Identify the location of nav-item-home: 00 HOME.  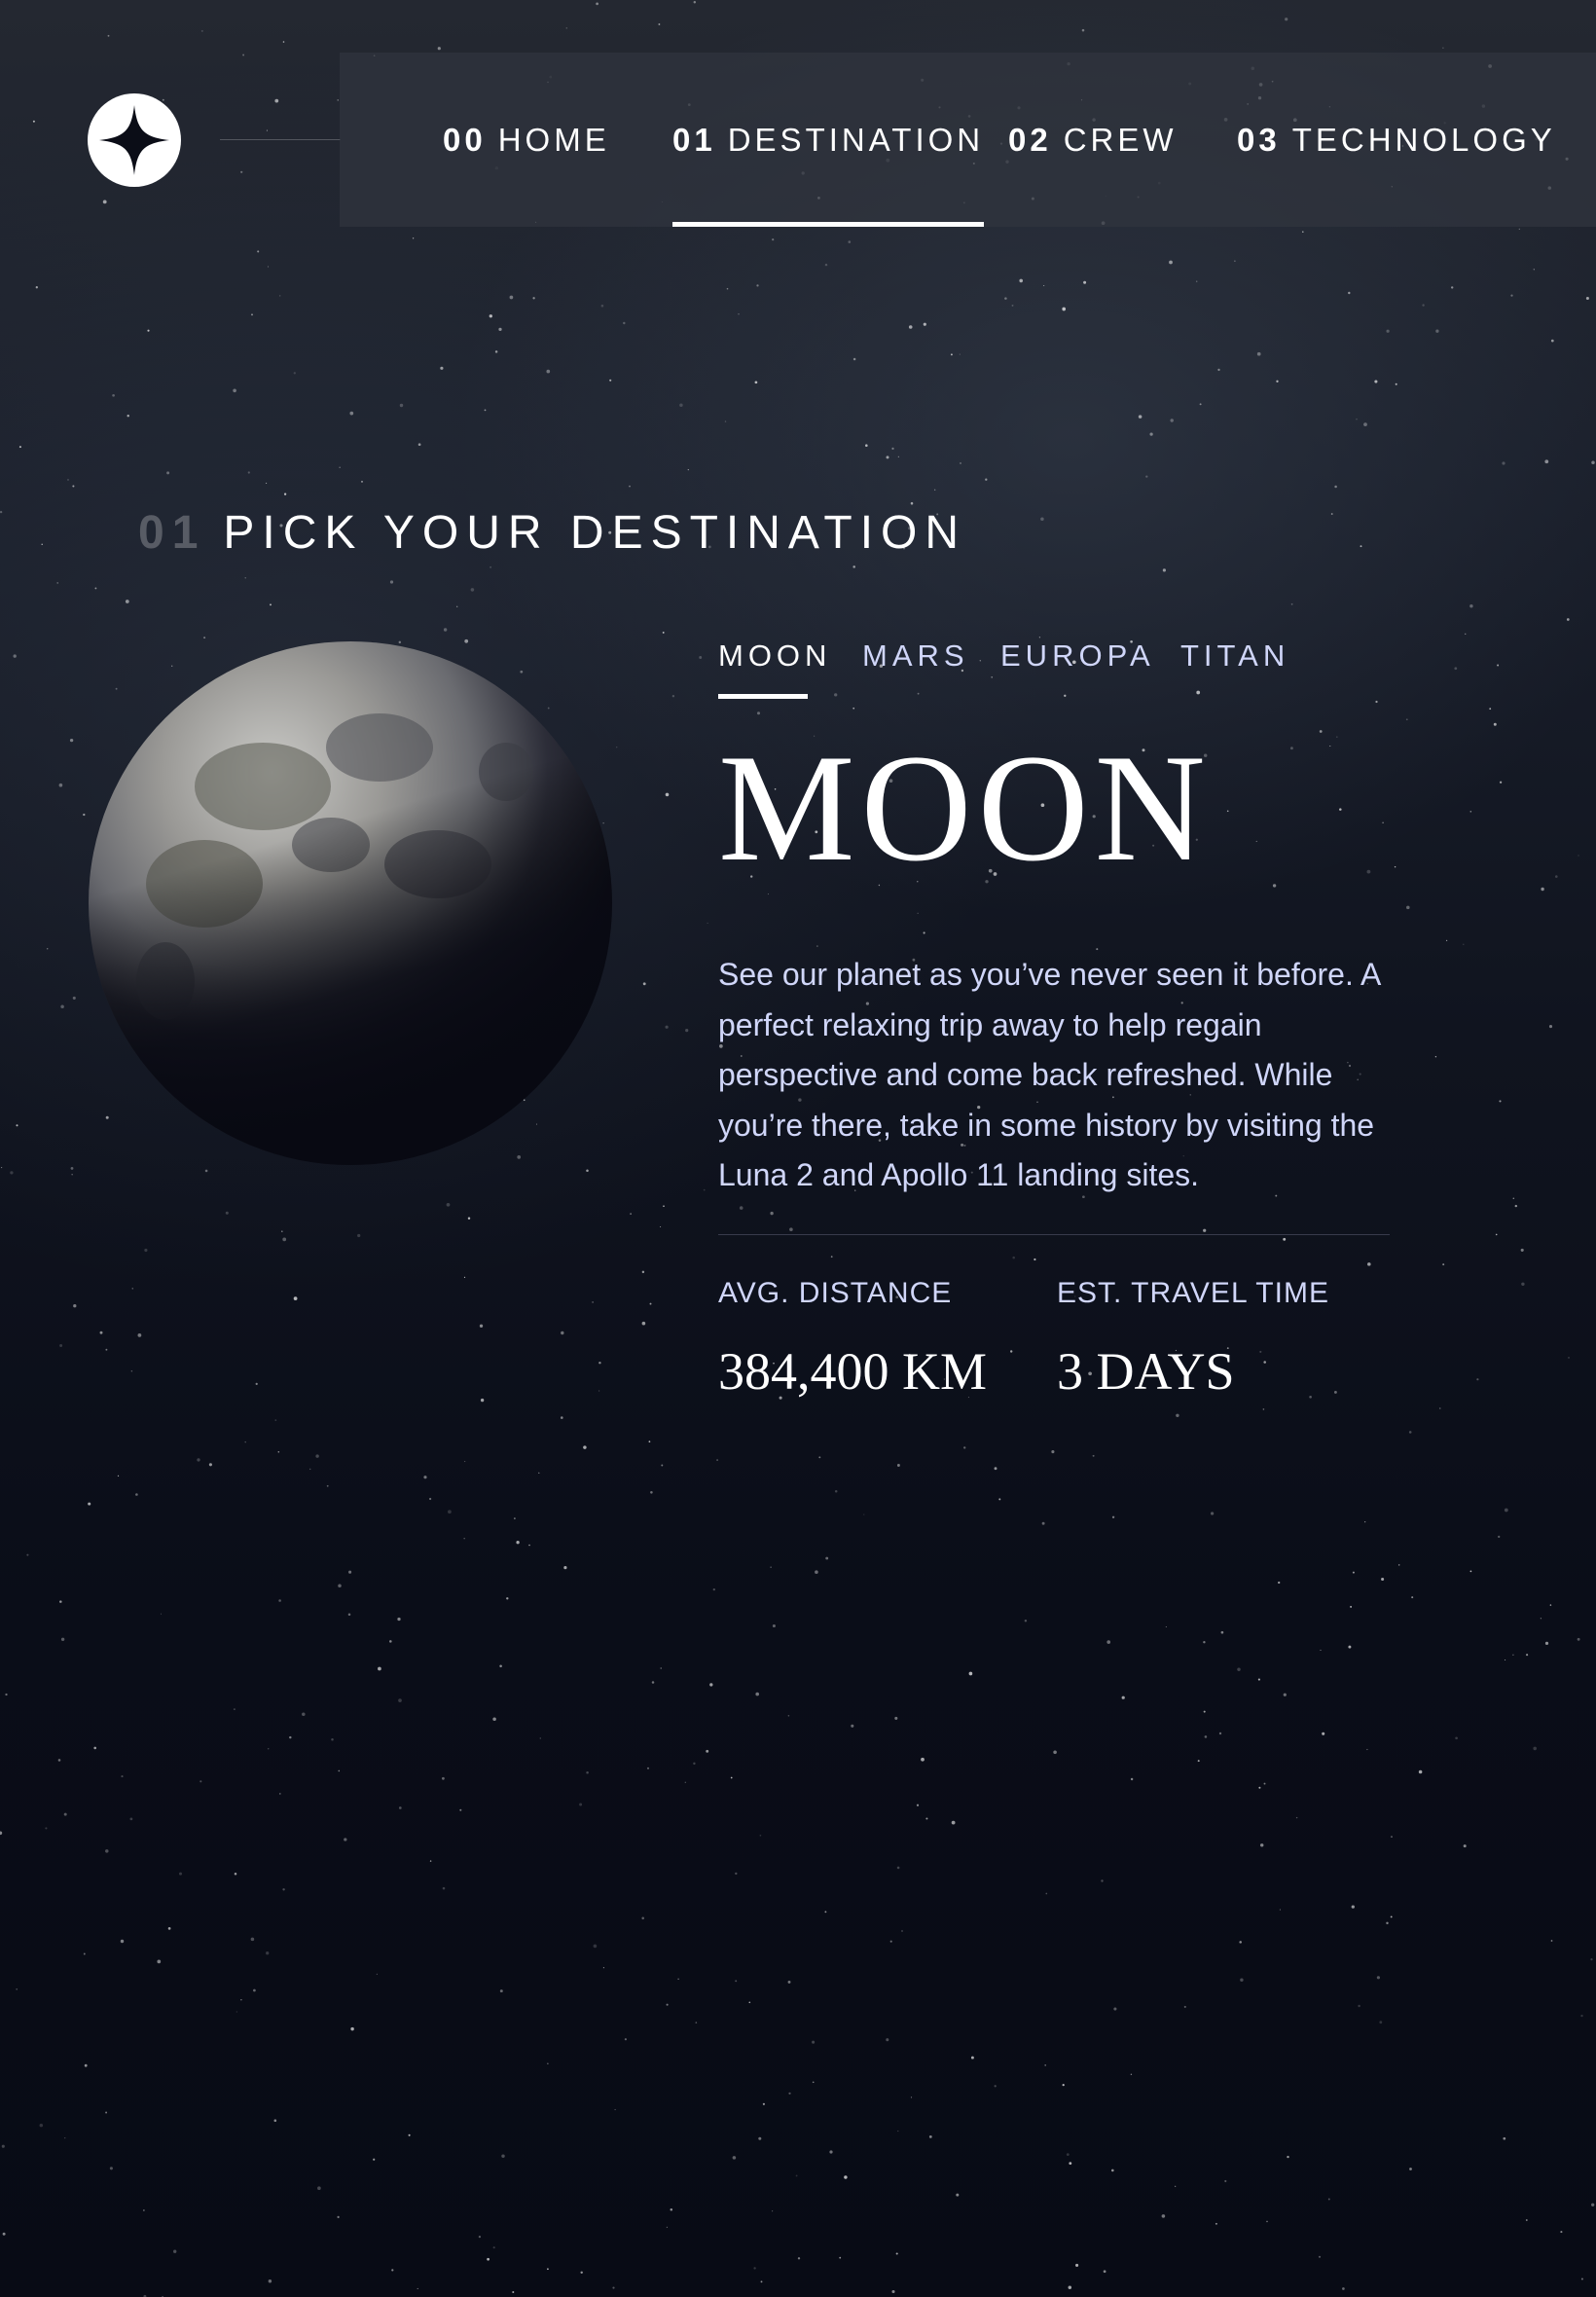
(526, 140).